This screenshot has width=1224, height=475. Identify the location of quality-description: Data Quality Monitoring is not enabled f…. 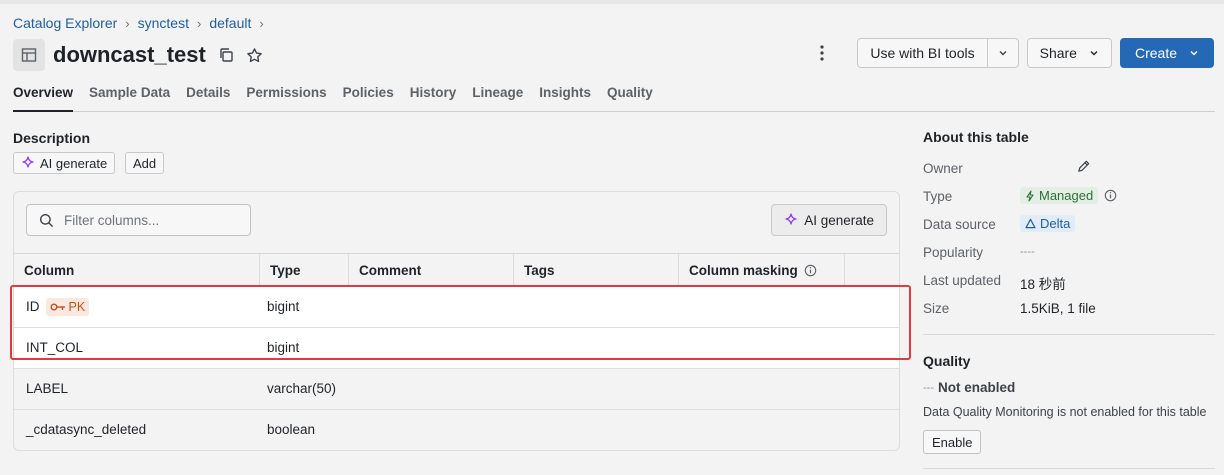
(1065, 412).